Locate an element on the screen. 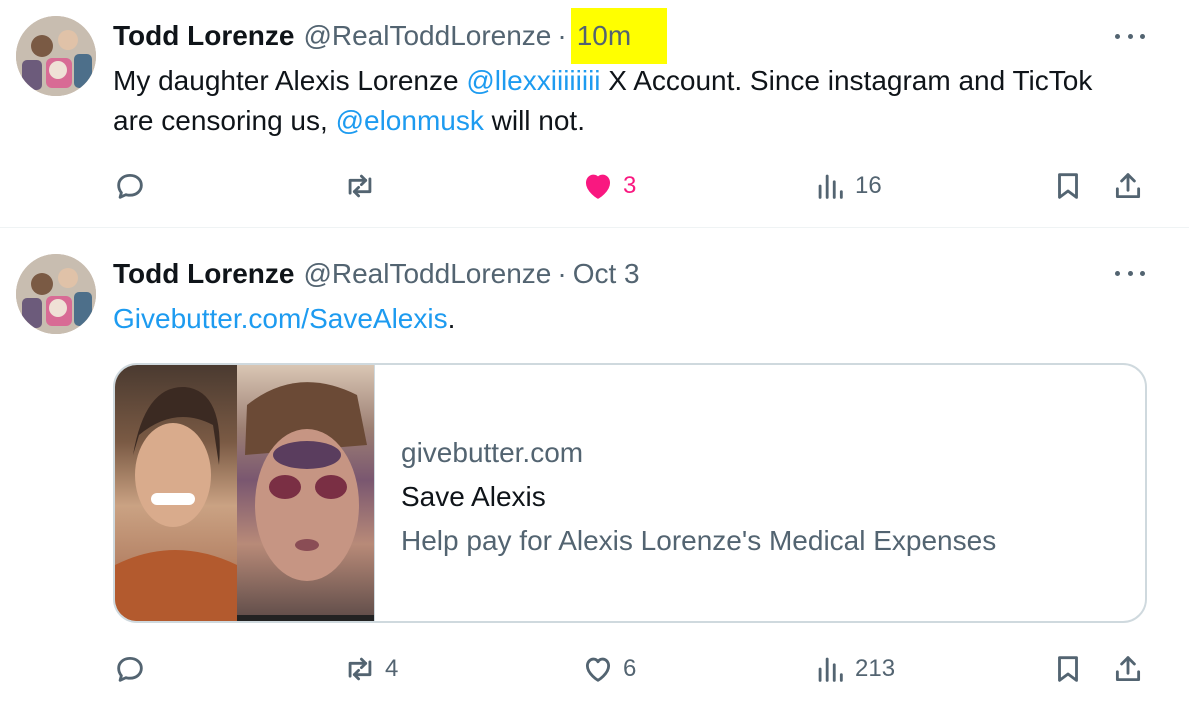  tweet-text-part: will not. is located at coordinates (534, 120).